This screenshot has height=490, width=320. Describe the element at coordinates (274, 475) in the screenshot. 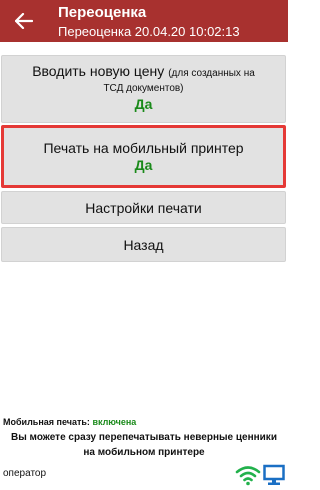

I see `monitor-icon` at that location.